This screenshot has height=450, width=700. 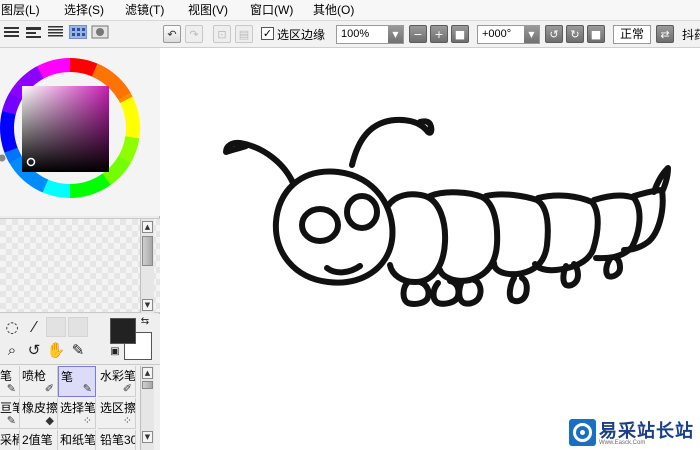 I want to click on menu-bar: 图层(L) 选择(S) 滤镜(T) 视图(V) 窗口(W) 其他(O), so click(x=350, y=10).